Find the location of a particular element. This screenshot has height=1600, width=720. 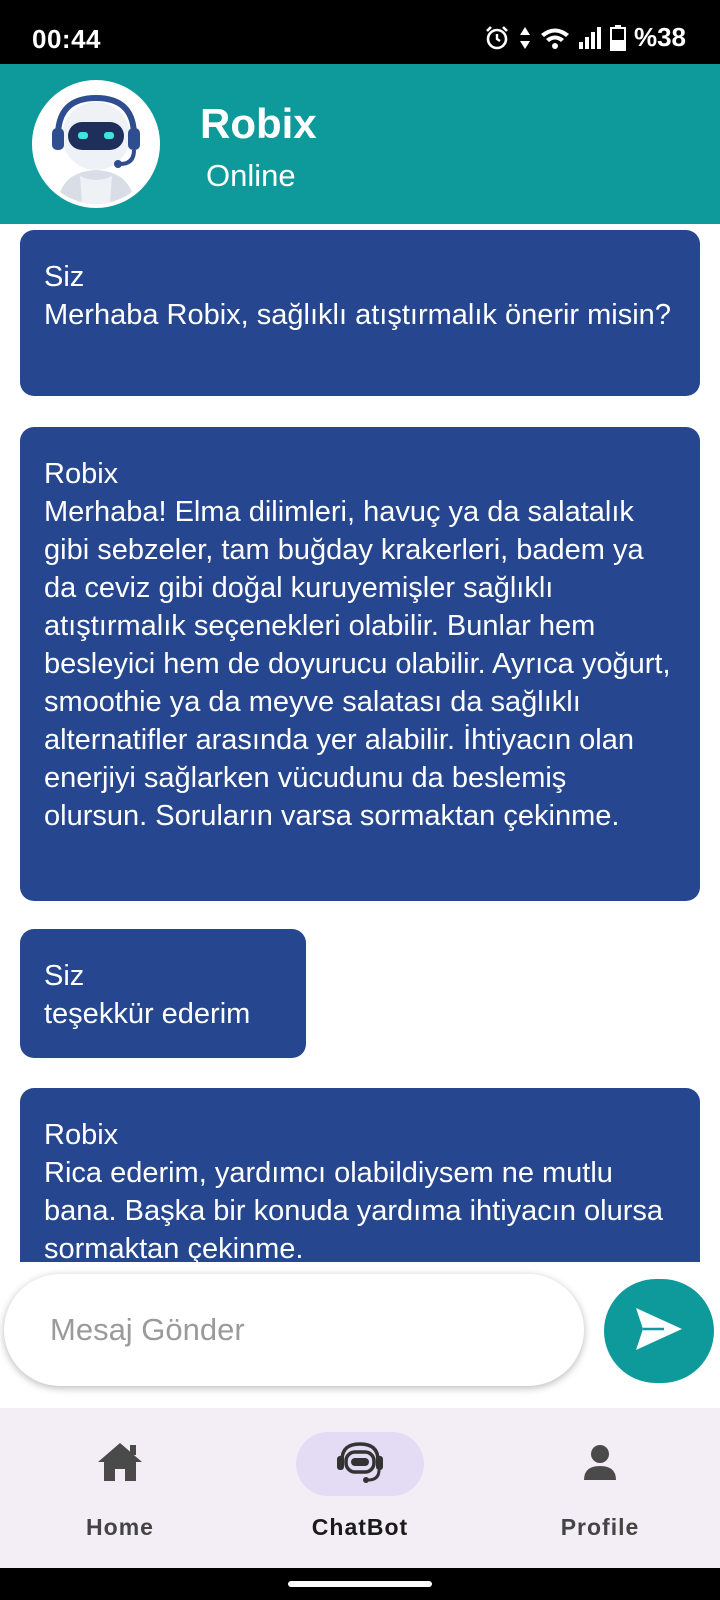

nav-label-profile: Profile is located at coordinates (600, 1527).